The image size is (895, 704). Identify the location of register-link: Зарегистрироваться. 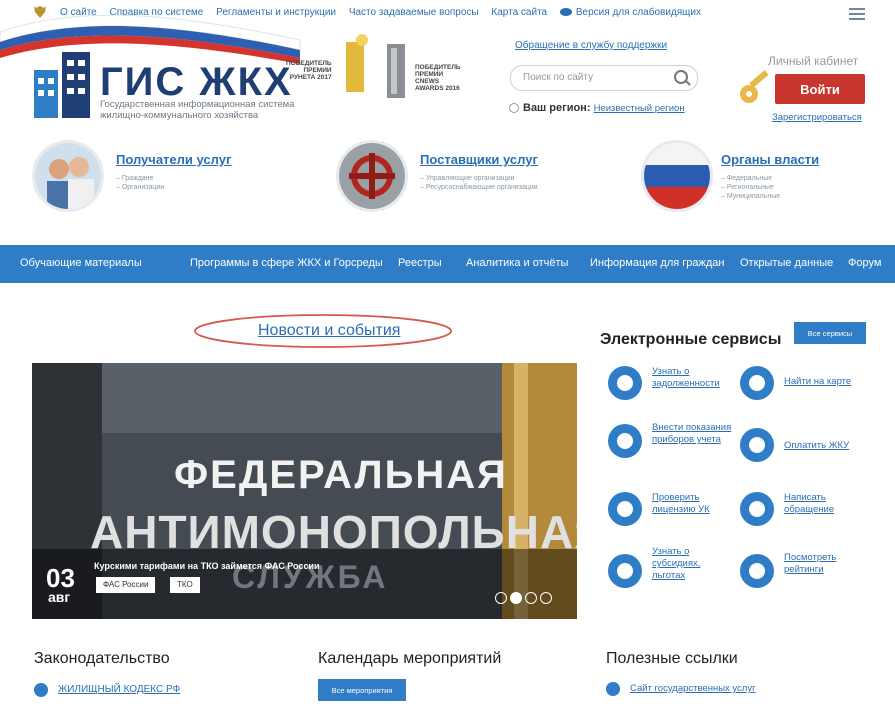
(817, 117).